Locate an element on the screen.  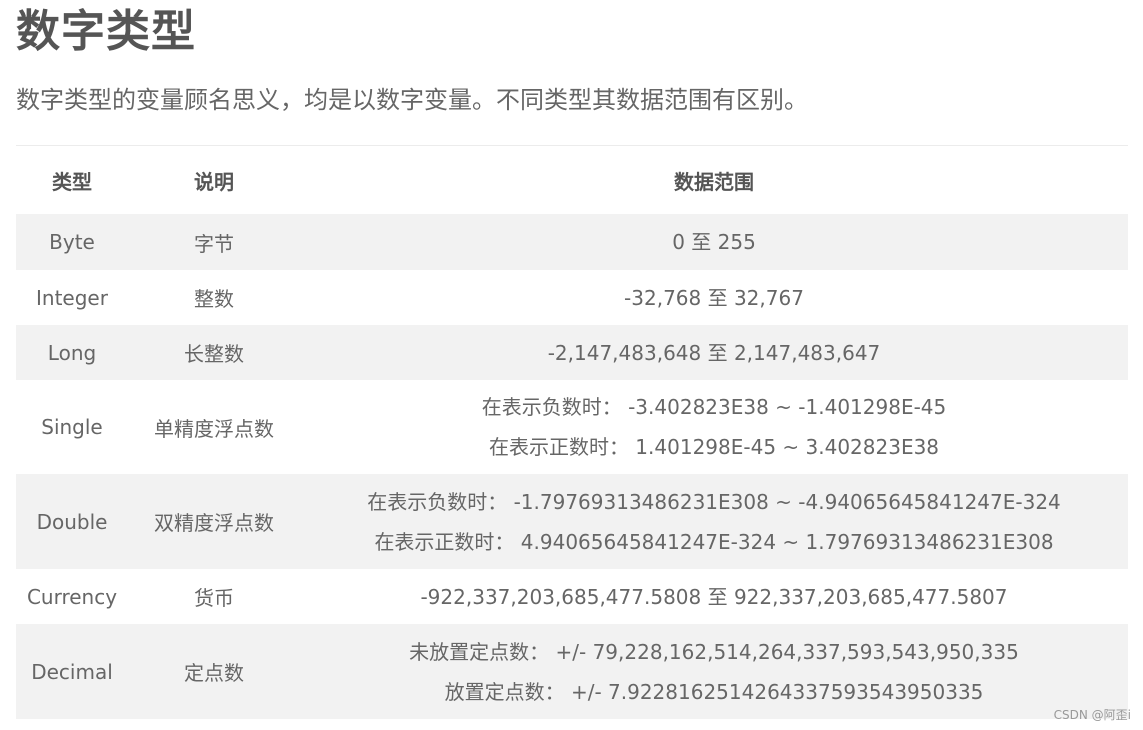
intro-paragraph: 数字类型的变量顾名思义，均是以数字变量。不同类型其数据范围有区别。 is located at coordinates (412, 100).